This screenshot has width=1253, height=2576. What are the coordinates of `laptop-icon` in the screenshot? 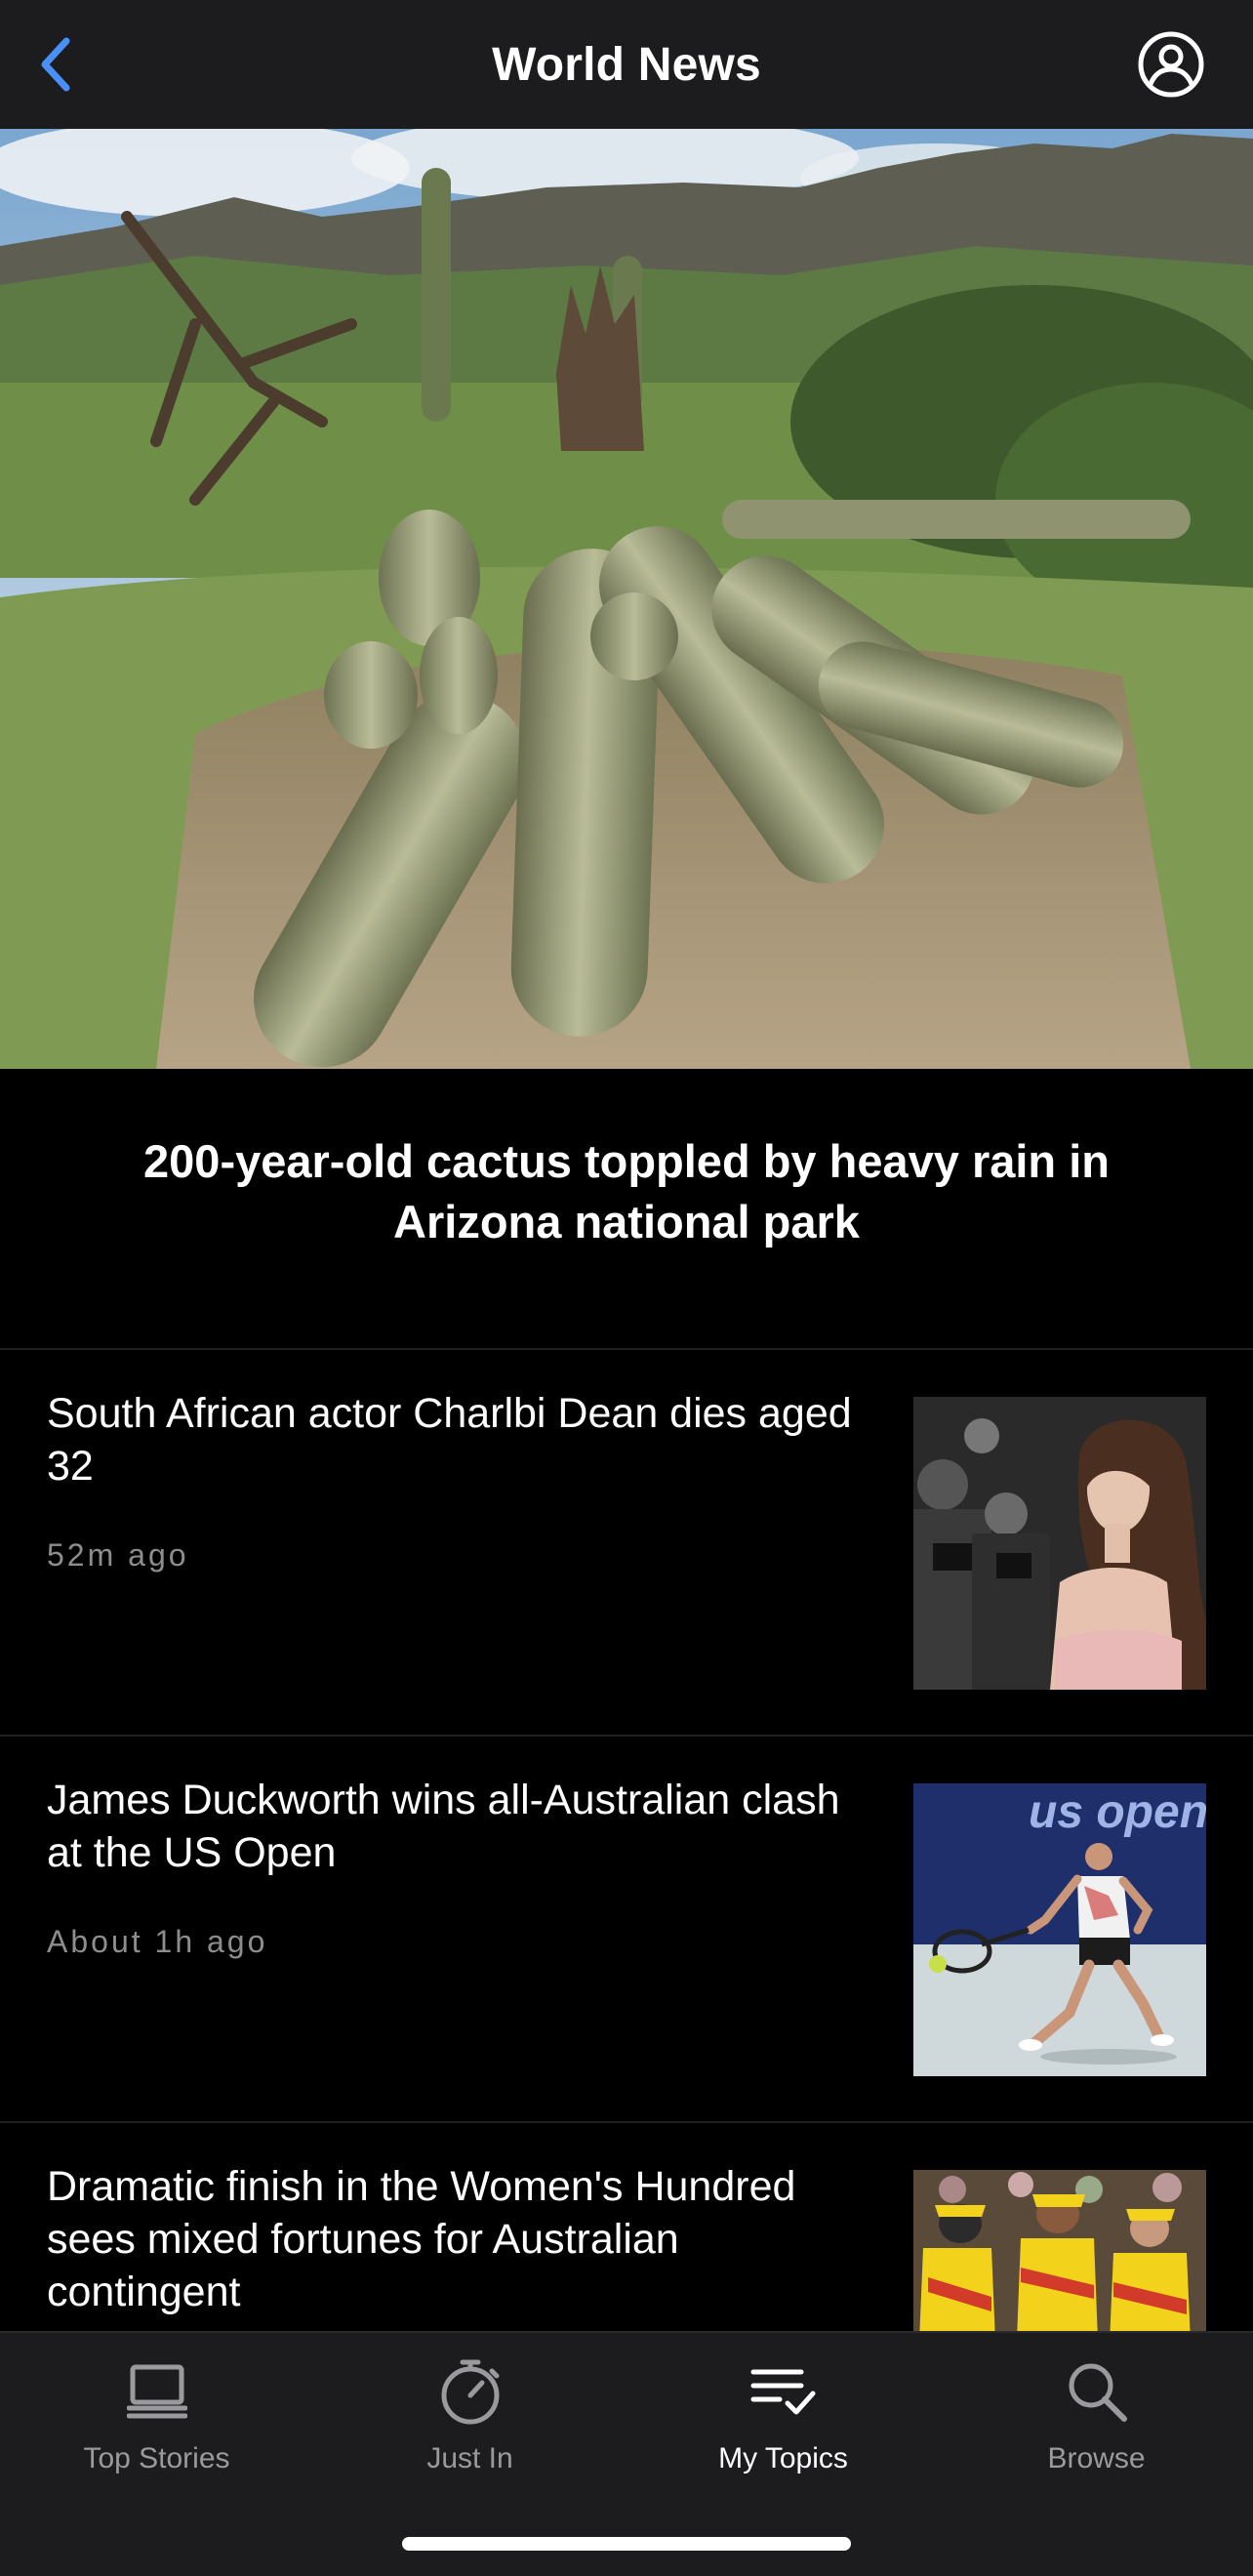 It's located at (156, 2391).